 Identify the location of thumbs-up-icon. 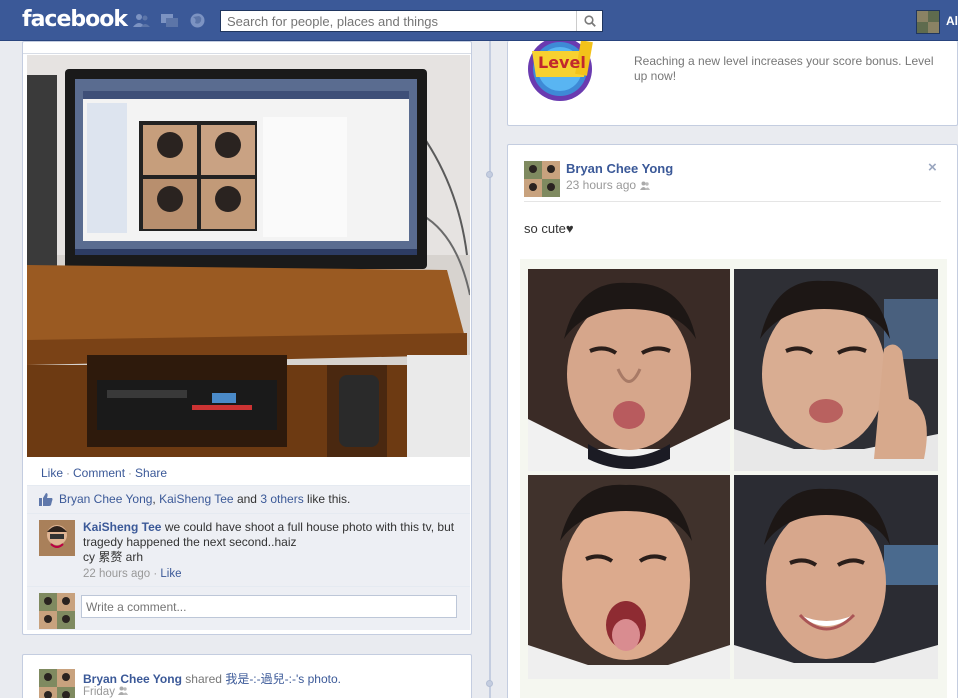
(46, 499).